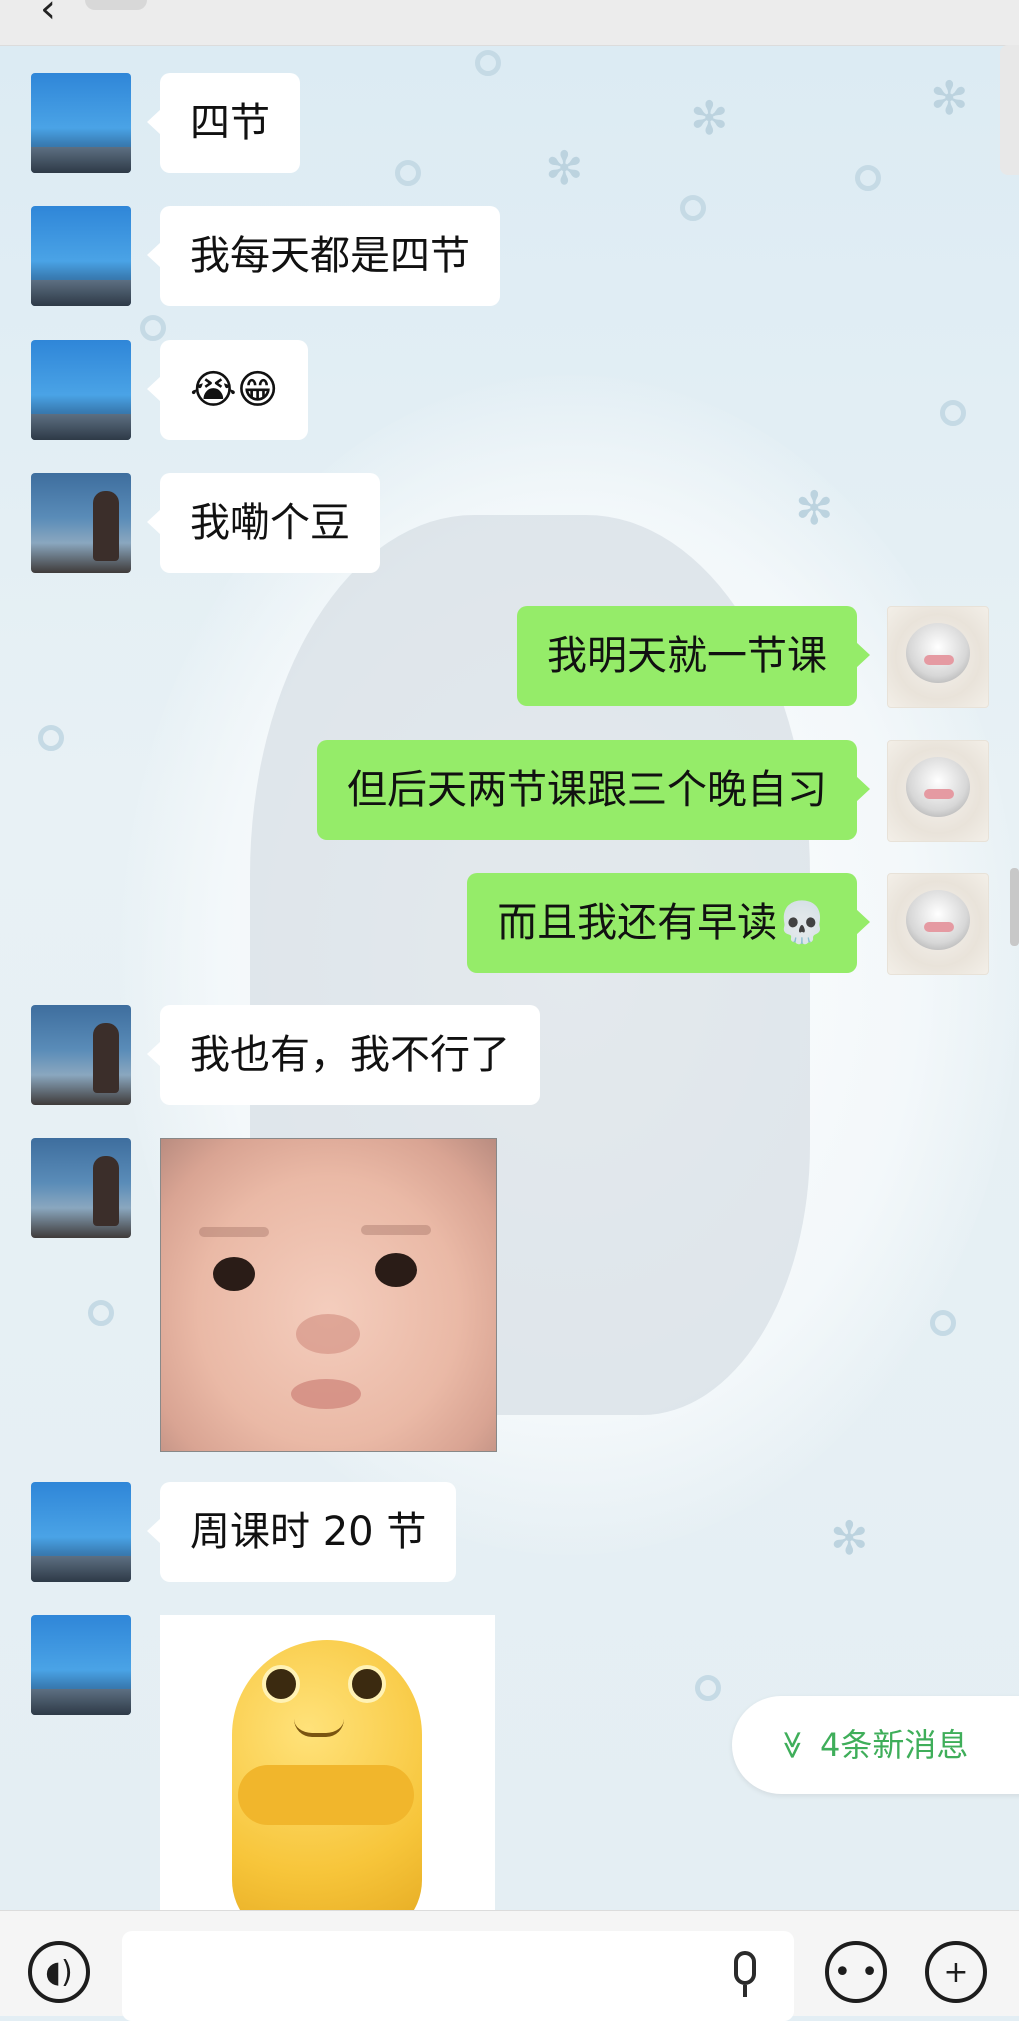 Image resolution: width=1019 pixels, height=2021 pixels. I want to click on message-bubble: 而且我还有早读💀, so click(668, 923).